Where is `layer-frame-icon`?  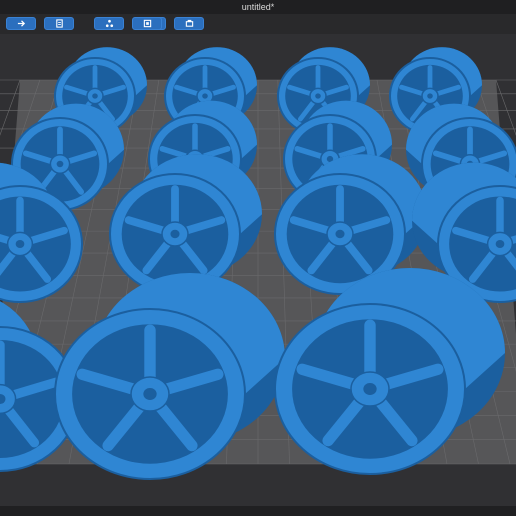
layer-frame-icon is located at coordinates (147, 23).